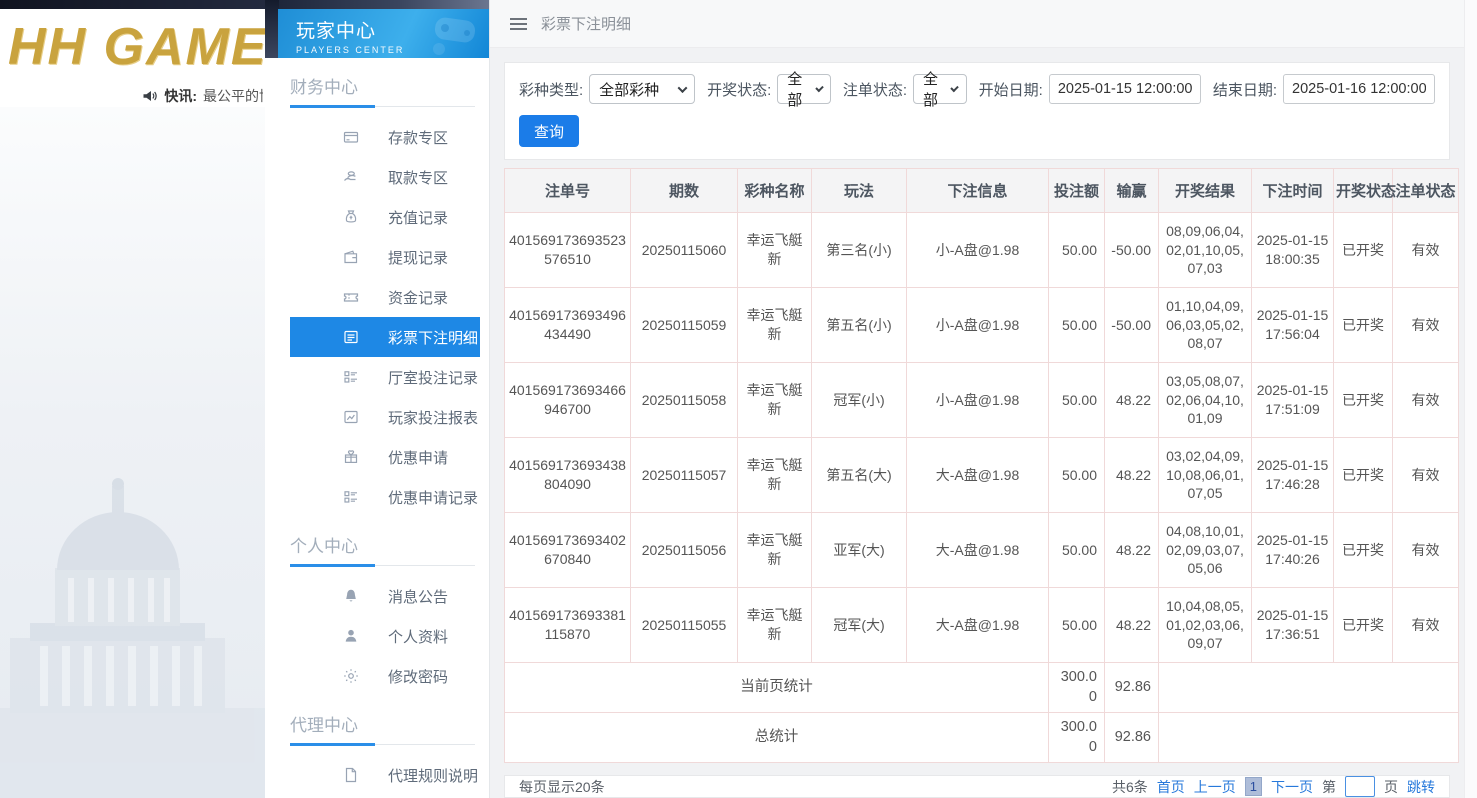 The width and height of the screenshot is (1477, 798). I want to click on sidebar-item-label: 优惠申请记录, so click(433, 498).